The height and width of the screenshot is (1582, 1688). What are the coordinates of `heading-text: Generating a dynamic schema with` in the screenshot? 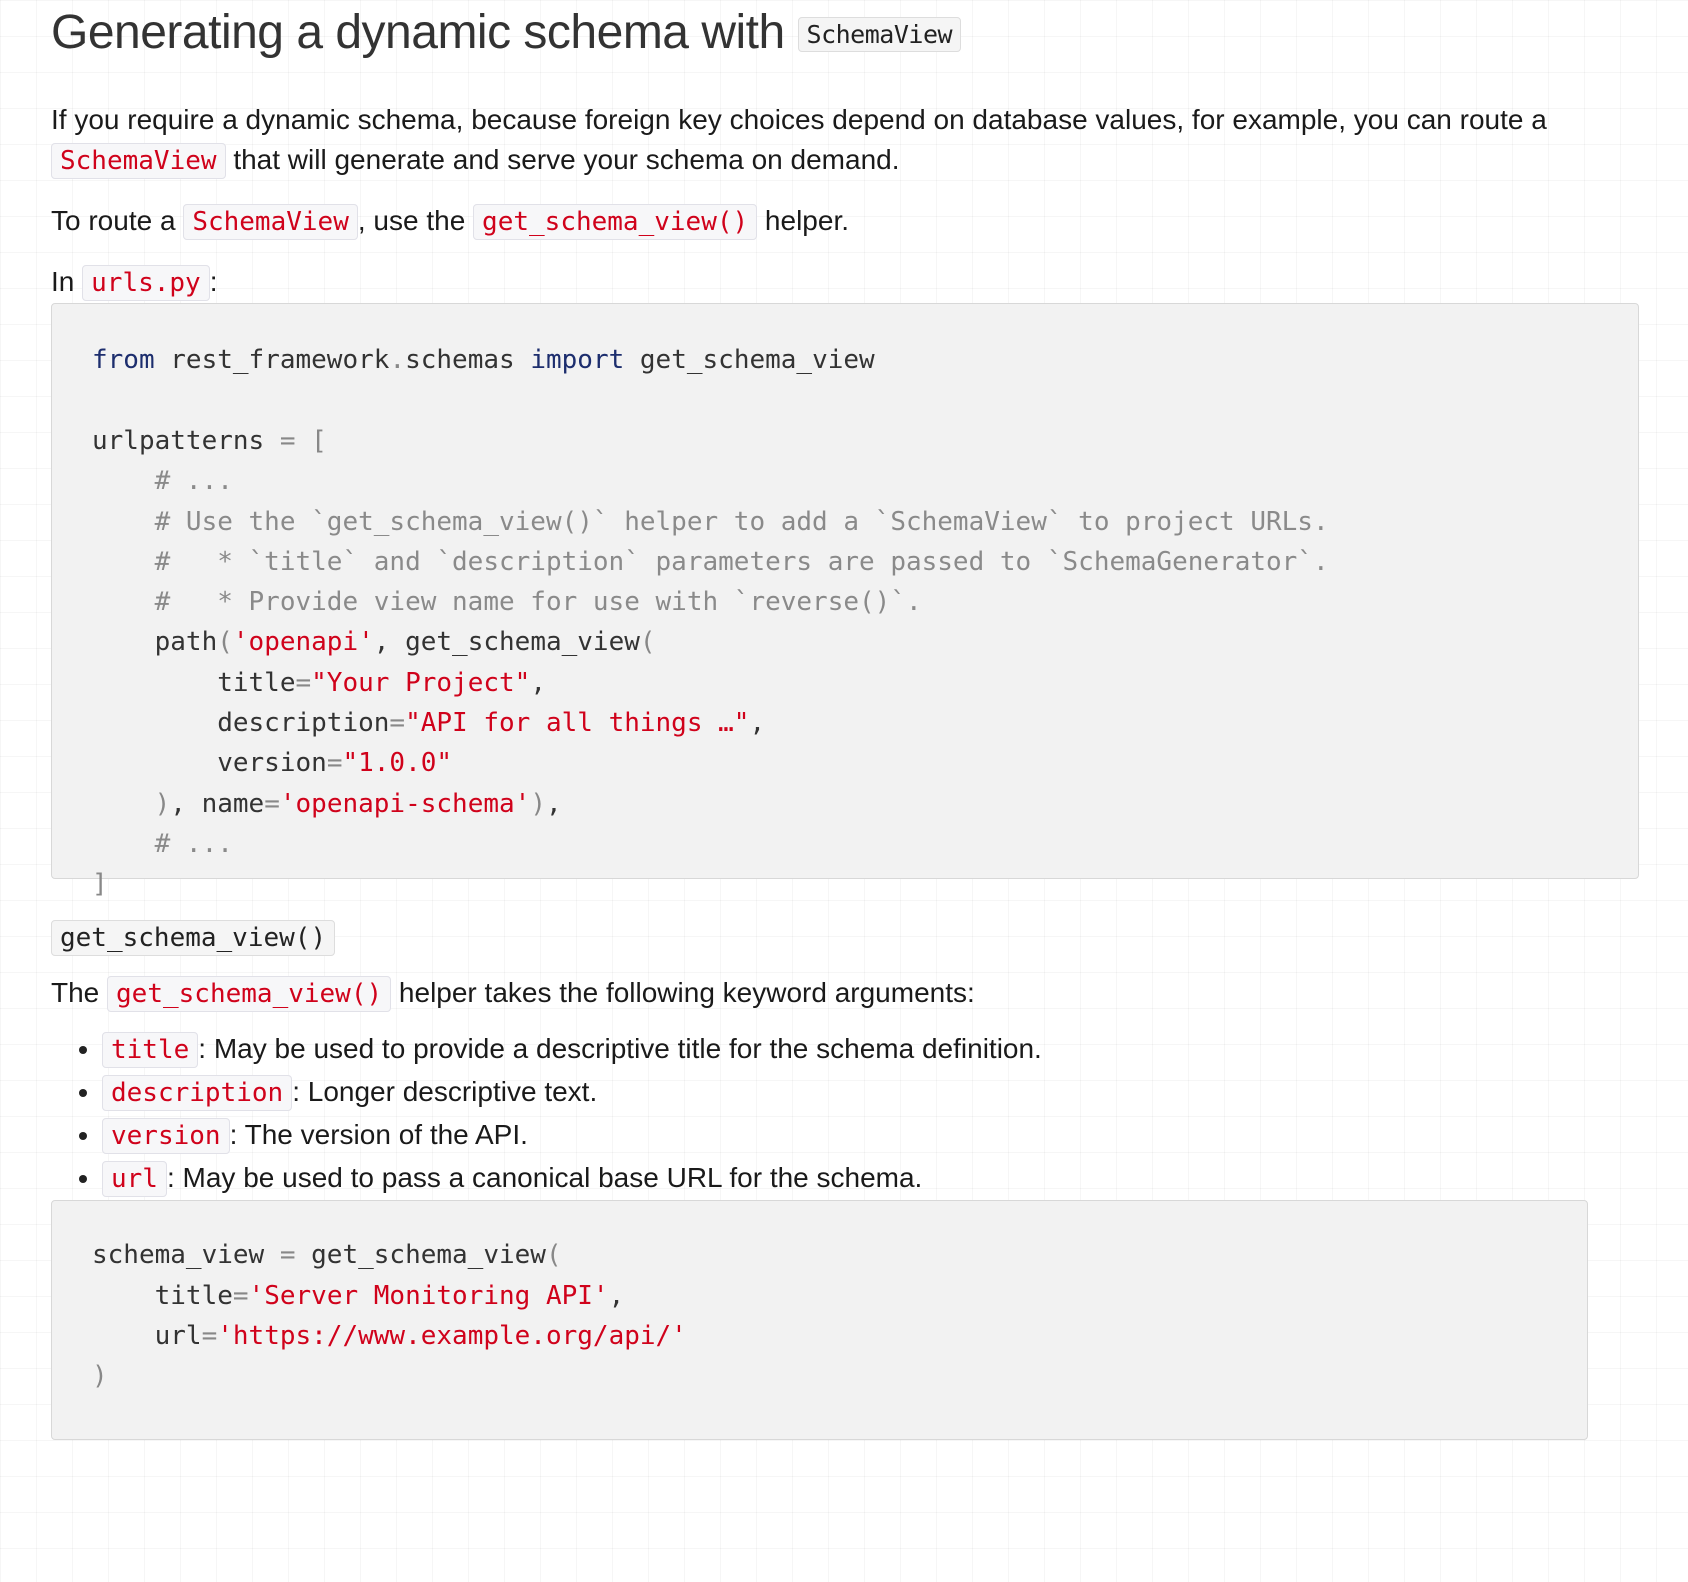 It's located at (424, 32).